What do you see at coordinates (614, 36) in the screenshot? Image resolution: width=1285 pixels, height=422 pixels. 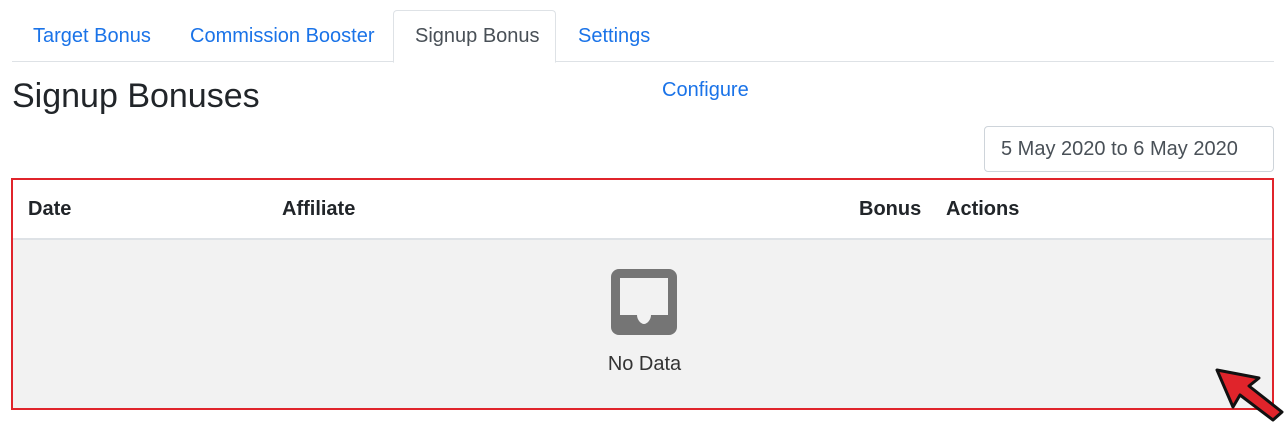 I see `tab-settings: Settings` at bounding box center [614, 36].